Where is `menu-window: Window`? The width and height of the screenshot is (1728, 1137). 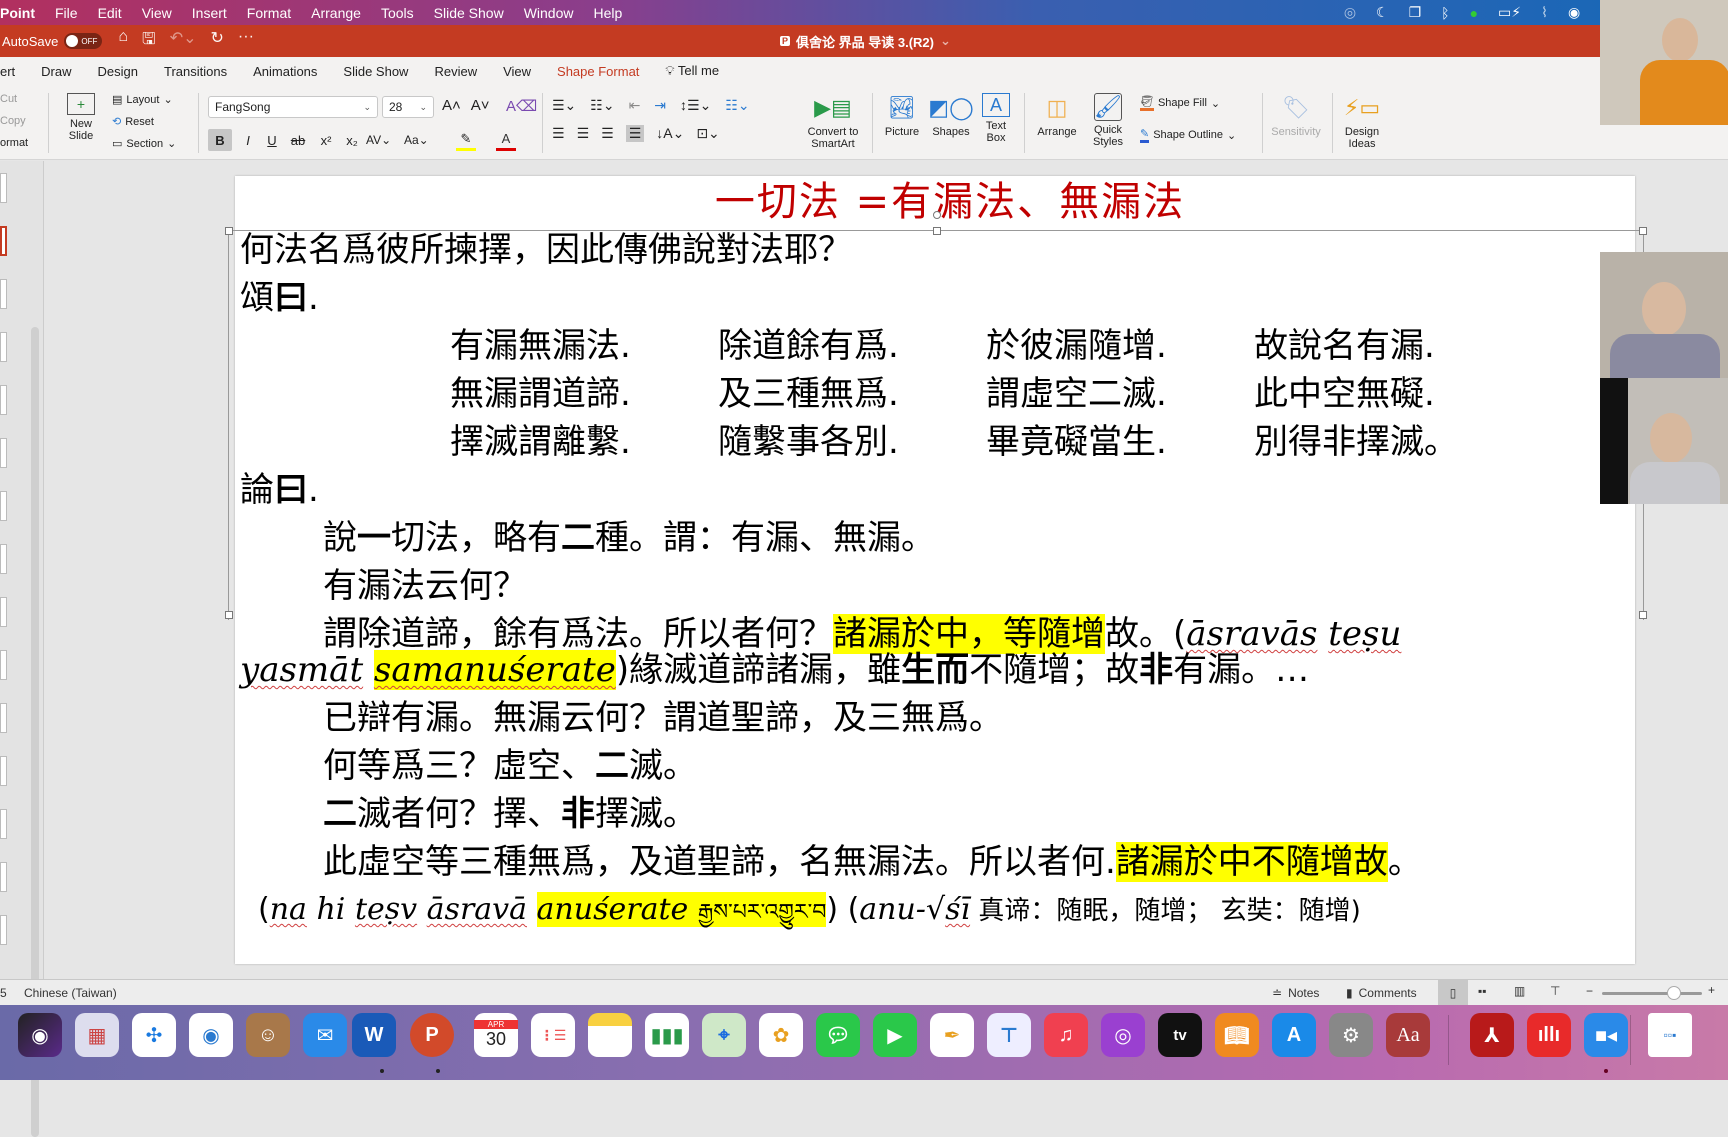
menu-window: Window is located at coordinates (549, 13).